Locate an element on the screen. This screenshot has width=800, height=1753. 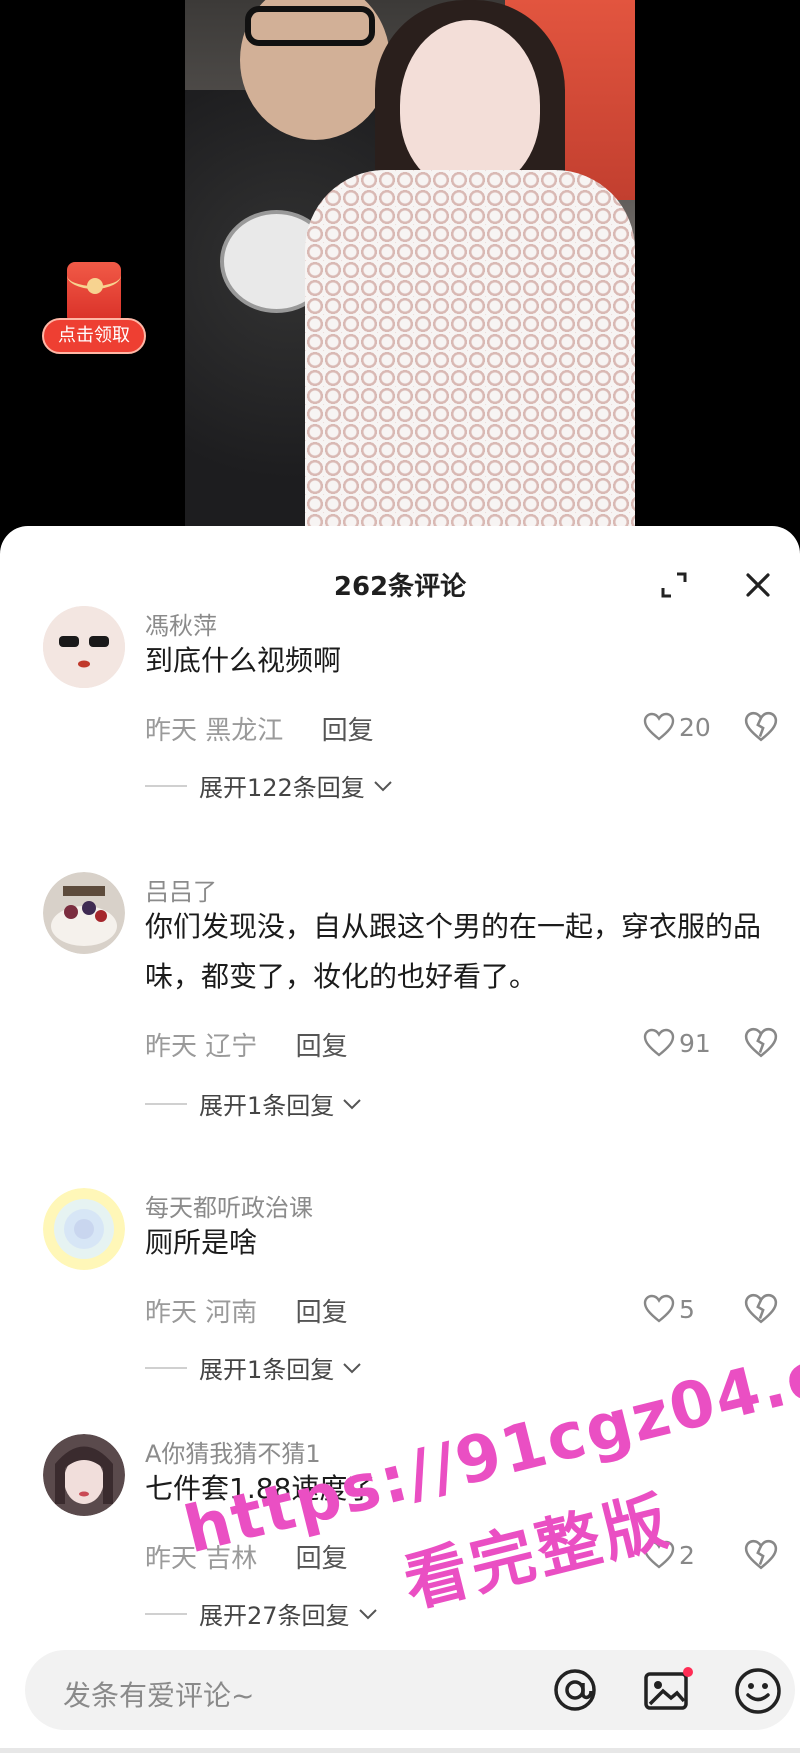
at-icon is located at coordinates (575, 1690).